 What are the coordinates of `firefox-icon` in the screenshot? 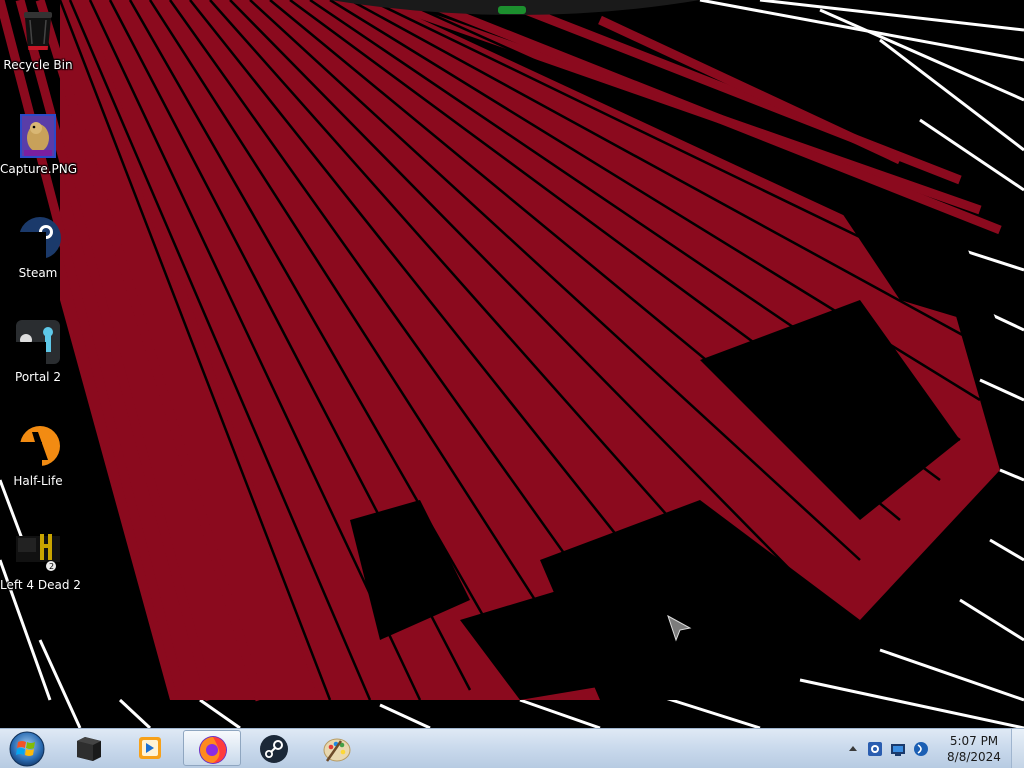 It's located at (213, 750).